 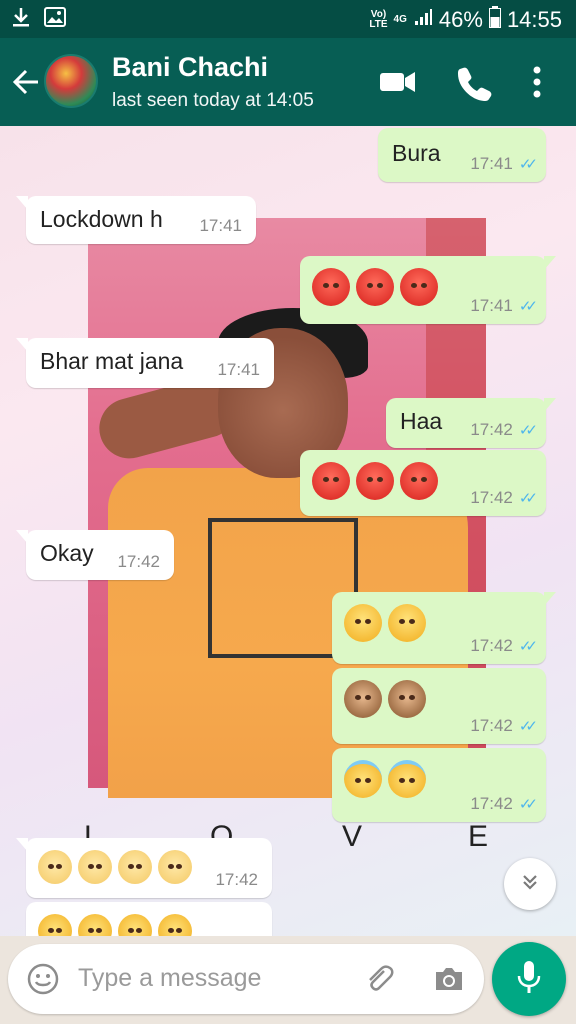 What do you see at coordinates (112, 361) in the screenshot?
I see `message-text: Bhar mat jana` at bounding box center [112, 361].